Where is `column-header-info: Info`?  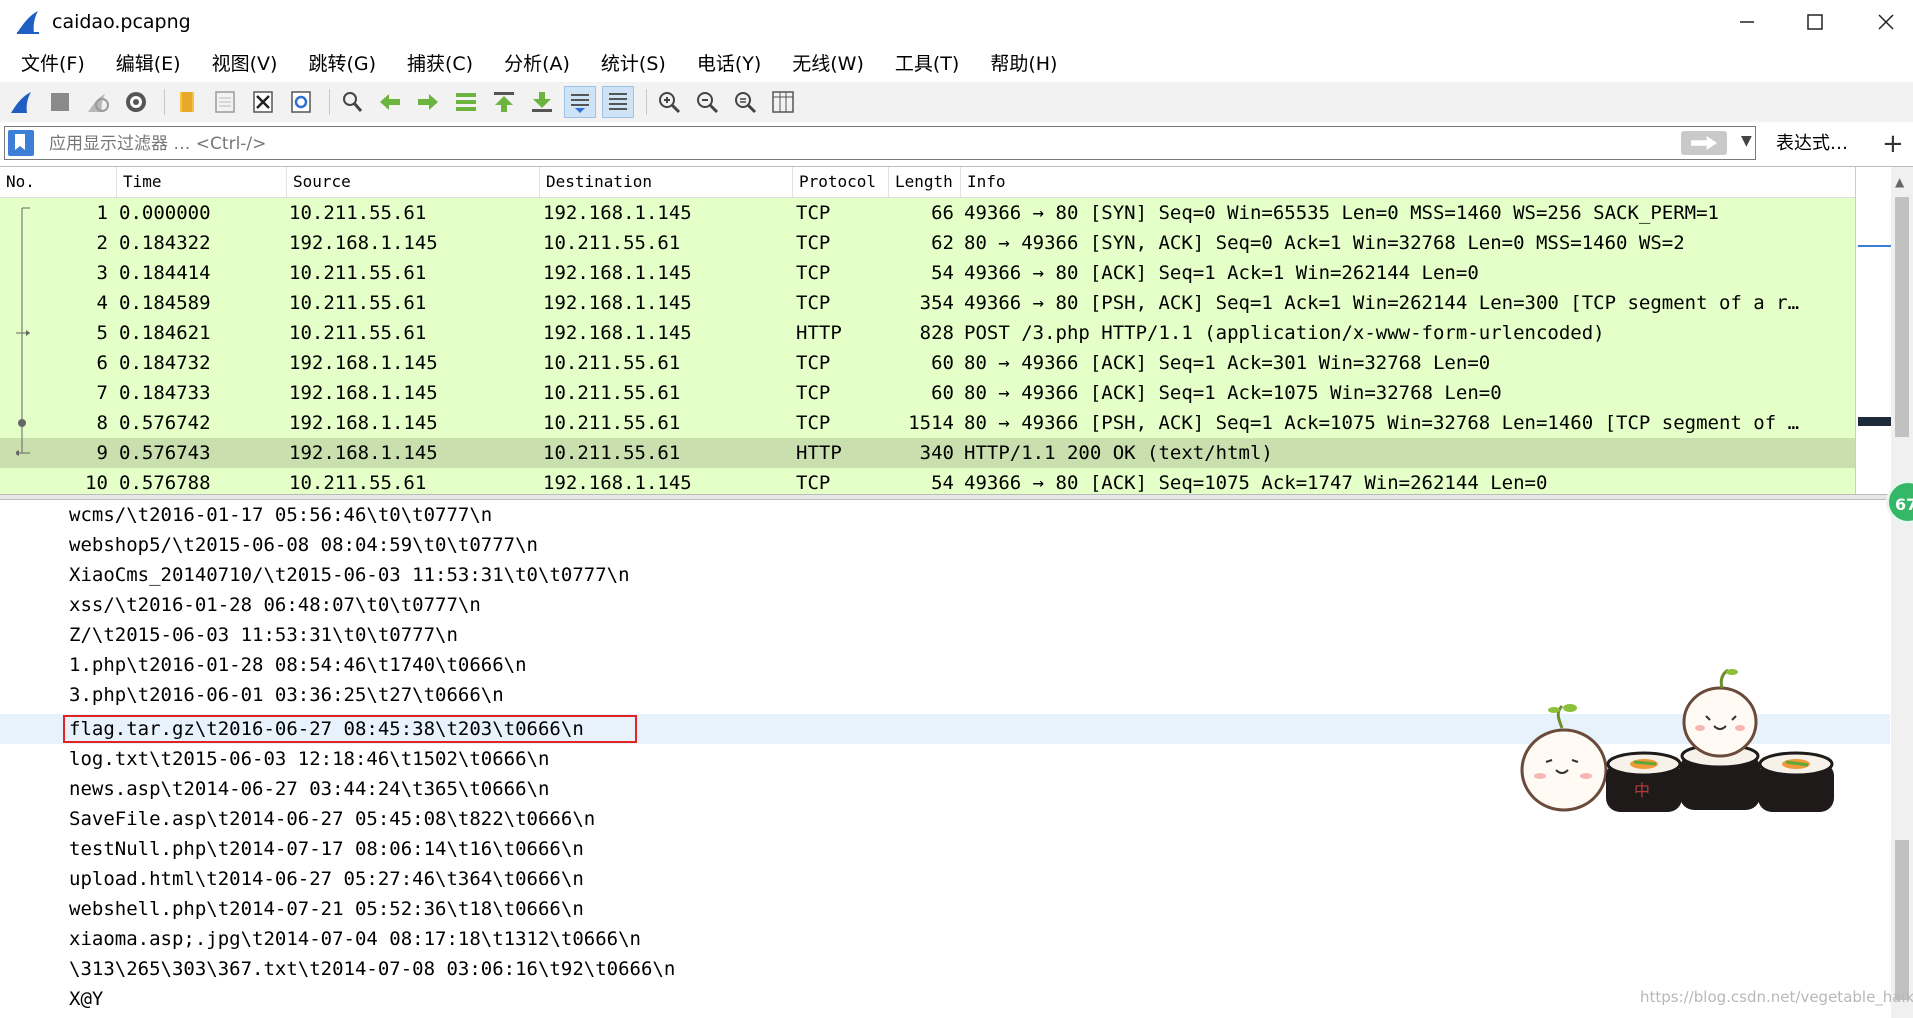
column-header-info: Info is located at coordinates (1408, 182).